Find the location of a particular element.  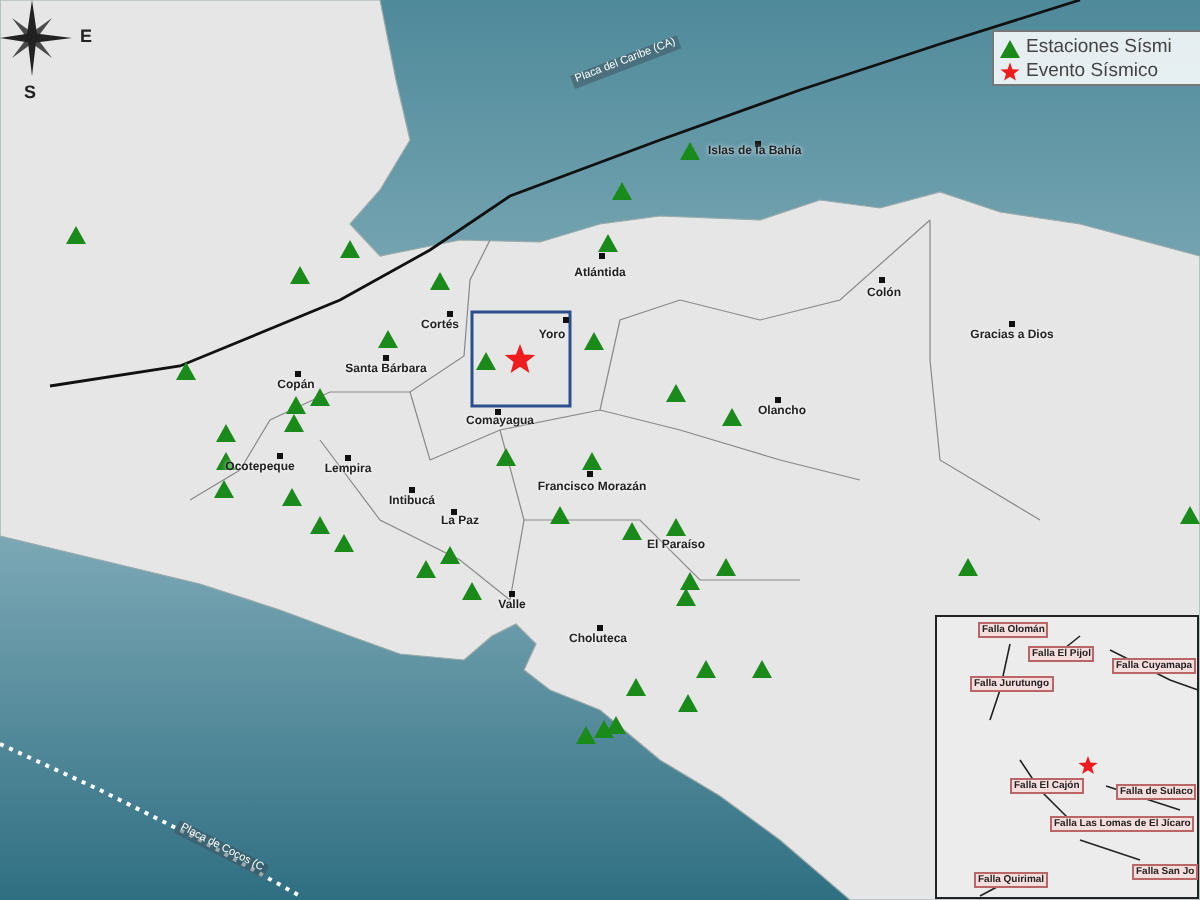

compass-south-label: S is located at coordinates (30, 93).